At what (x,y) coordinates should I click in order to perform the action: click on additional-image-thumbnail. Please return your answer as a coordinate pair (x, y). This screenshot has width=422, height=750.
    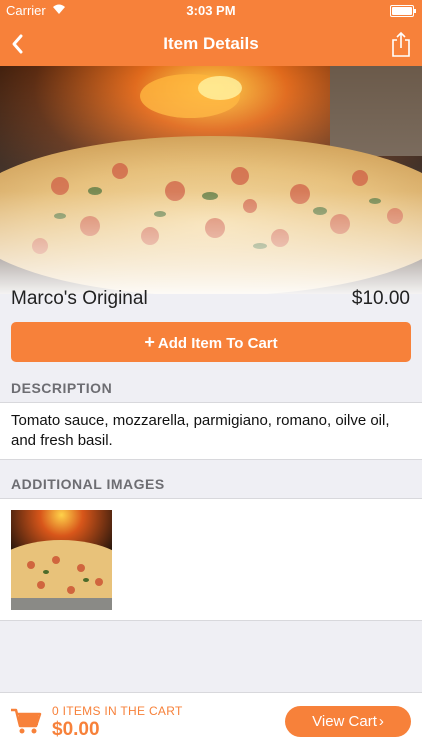
    Looking at the image, I should click on (61, 560).